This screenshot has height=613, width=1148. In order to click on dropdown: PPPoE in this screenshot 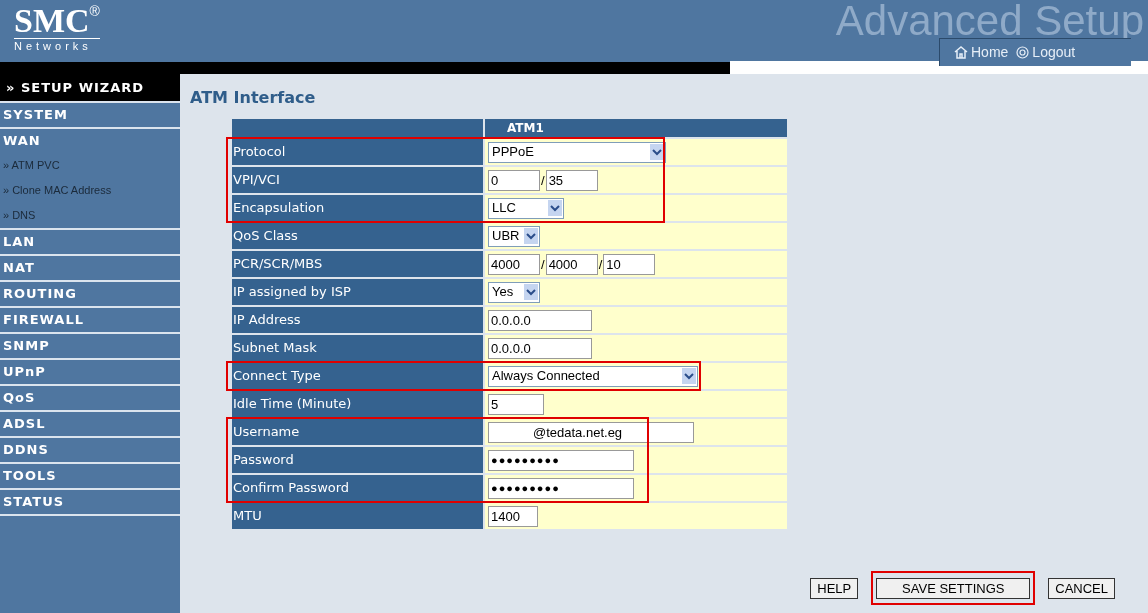, I will do `click(577, 152)`.